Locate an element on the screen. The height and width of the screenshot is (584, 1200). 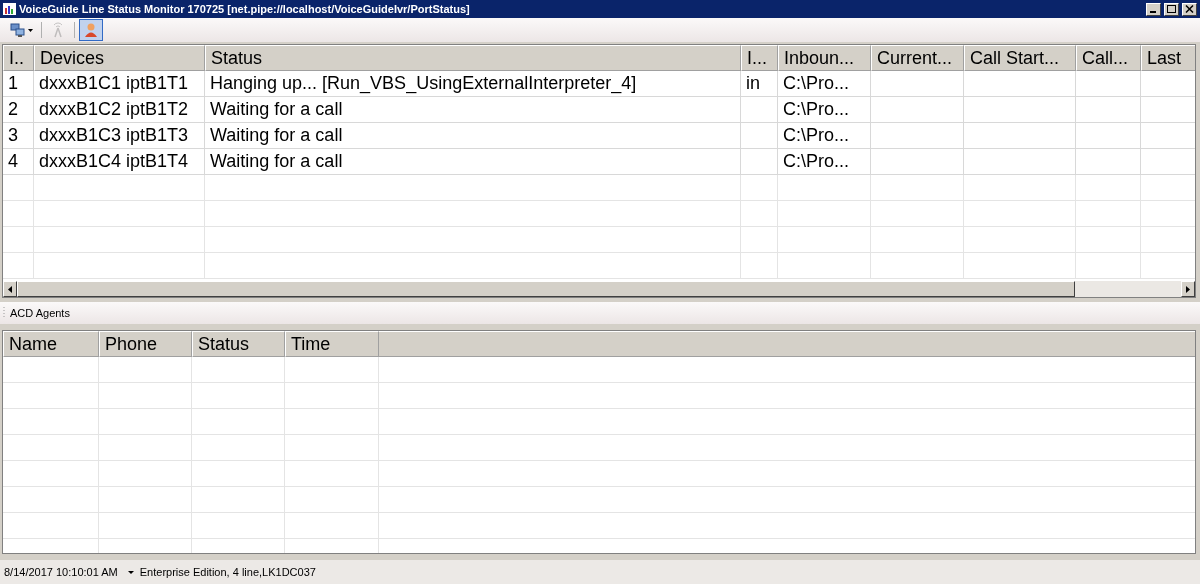
minimize-button is located at coordinates (1153, 9).